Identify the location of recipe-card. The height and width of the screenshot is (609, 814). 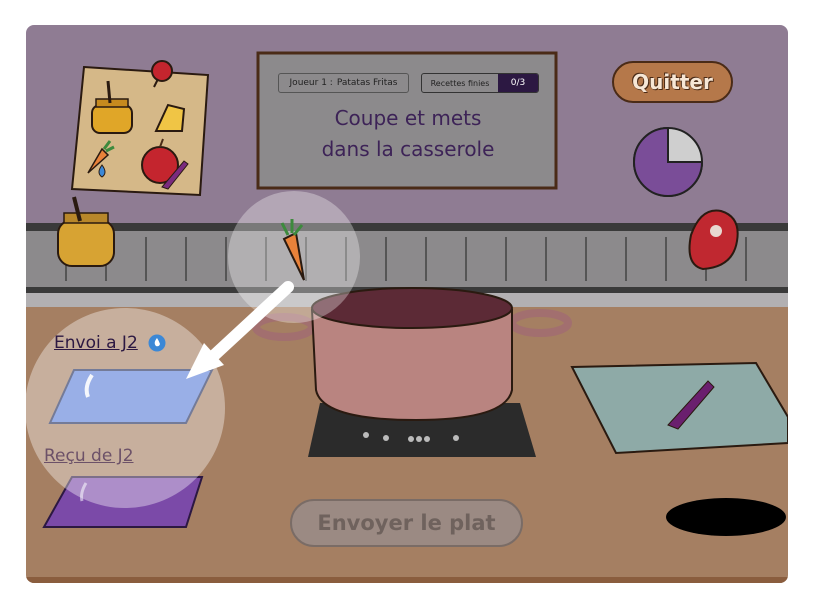
(140, 128).